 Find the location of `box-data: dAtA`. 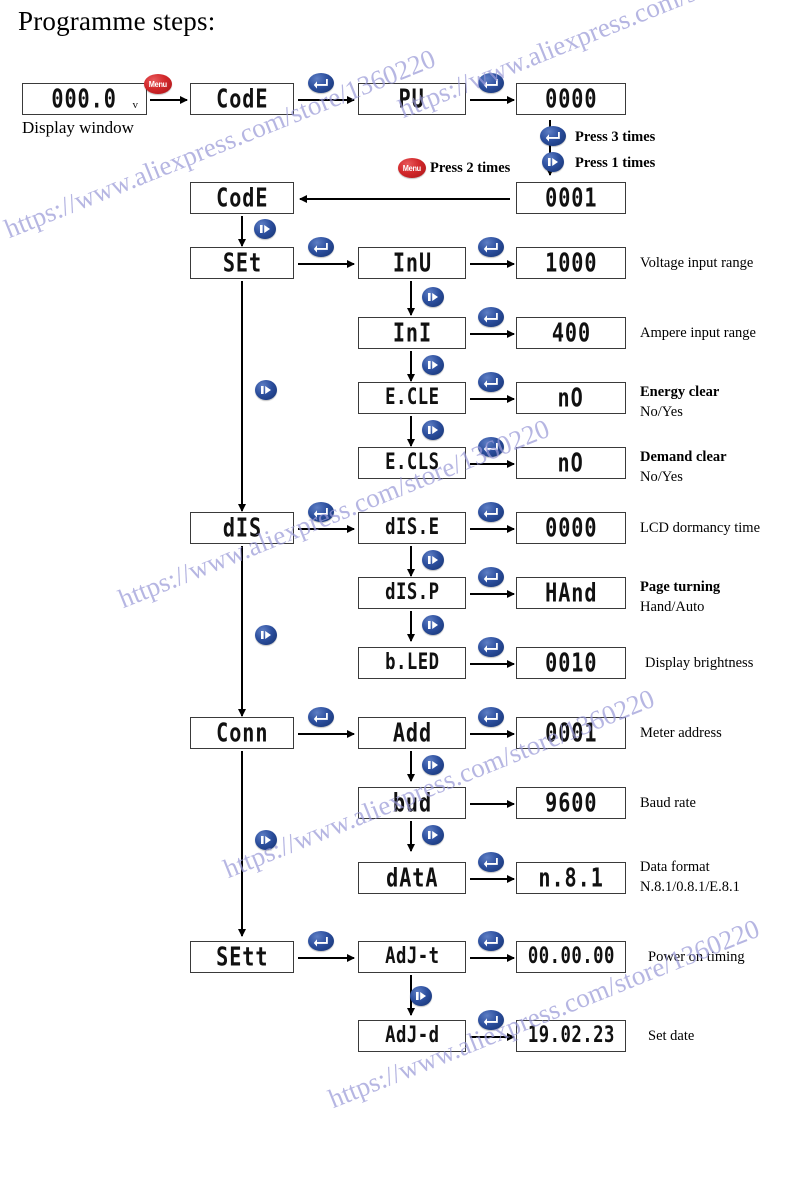

box-data: dAtA is located at coordinates (412, 878).